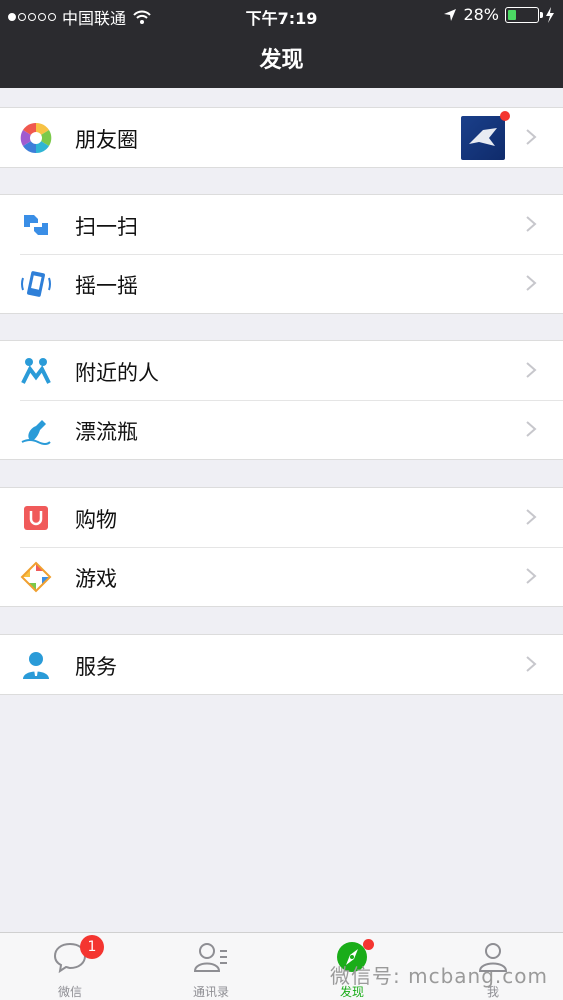 The image size is (563, 1000). I want to click on moments-thumbnail, so click(485, 135).